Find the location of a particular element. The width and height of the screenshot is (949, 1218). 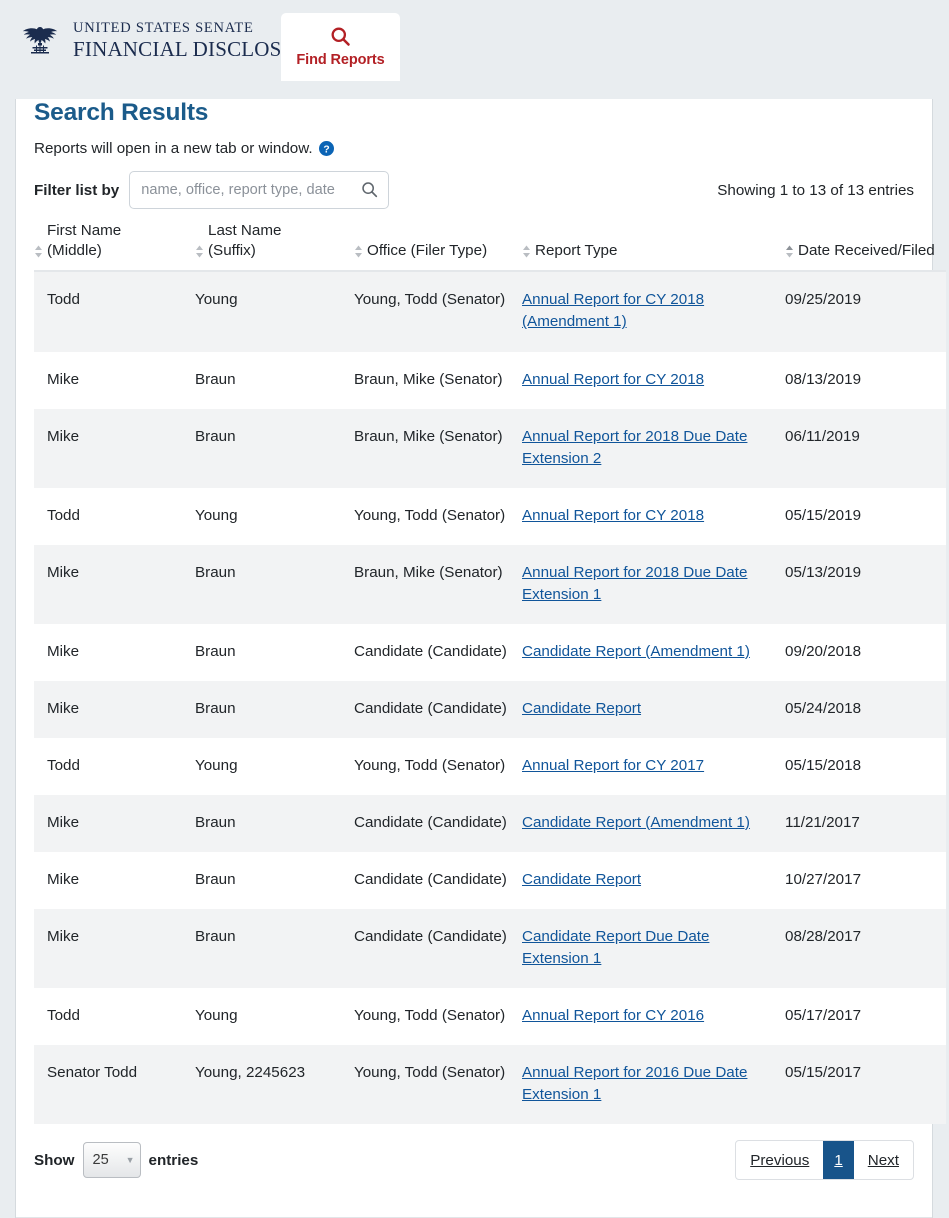

report-link: Annual Report for CY 2016 is located at coordinates (613, 1015).